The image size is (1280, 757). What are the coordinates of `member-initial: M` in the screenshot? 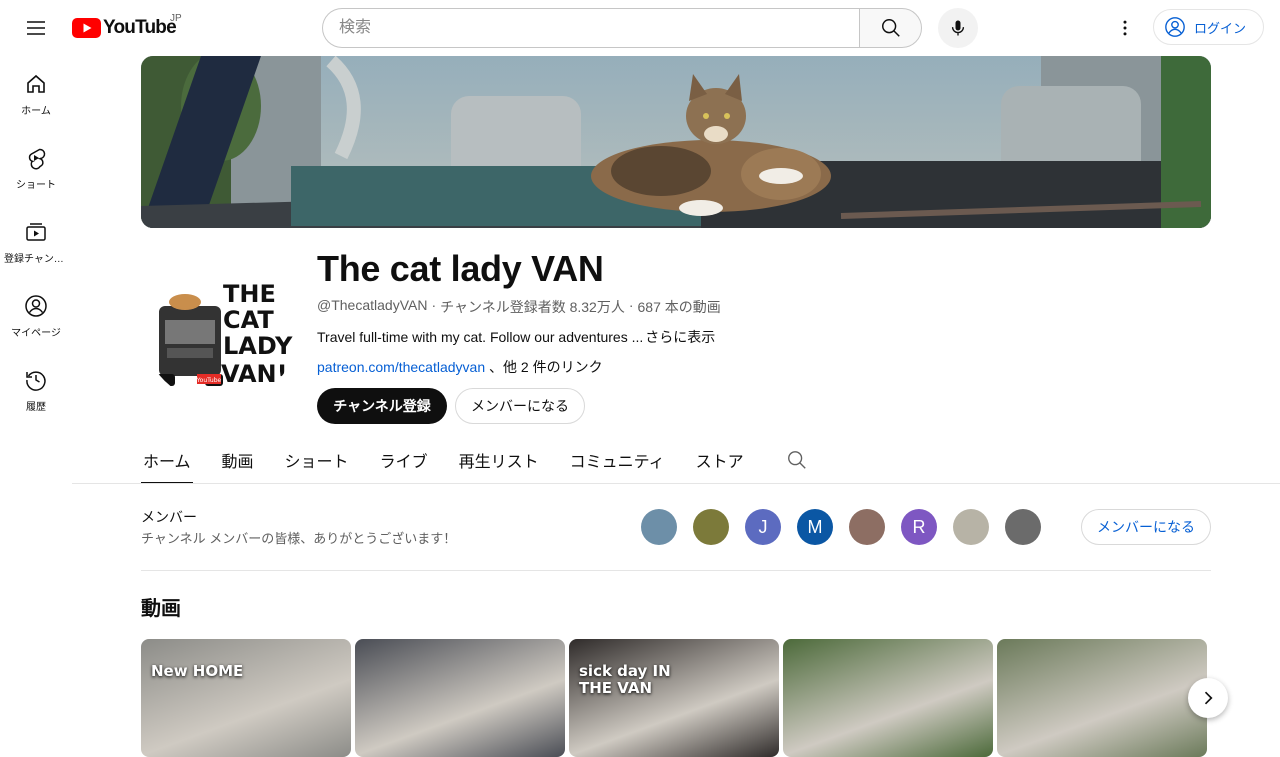 It's located at (815, 526).